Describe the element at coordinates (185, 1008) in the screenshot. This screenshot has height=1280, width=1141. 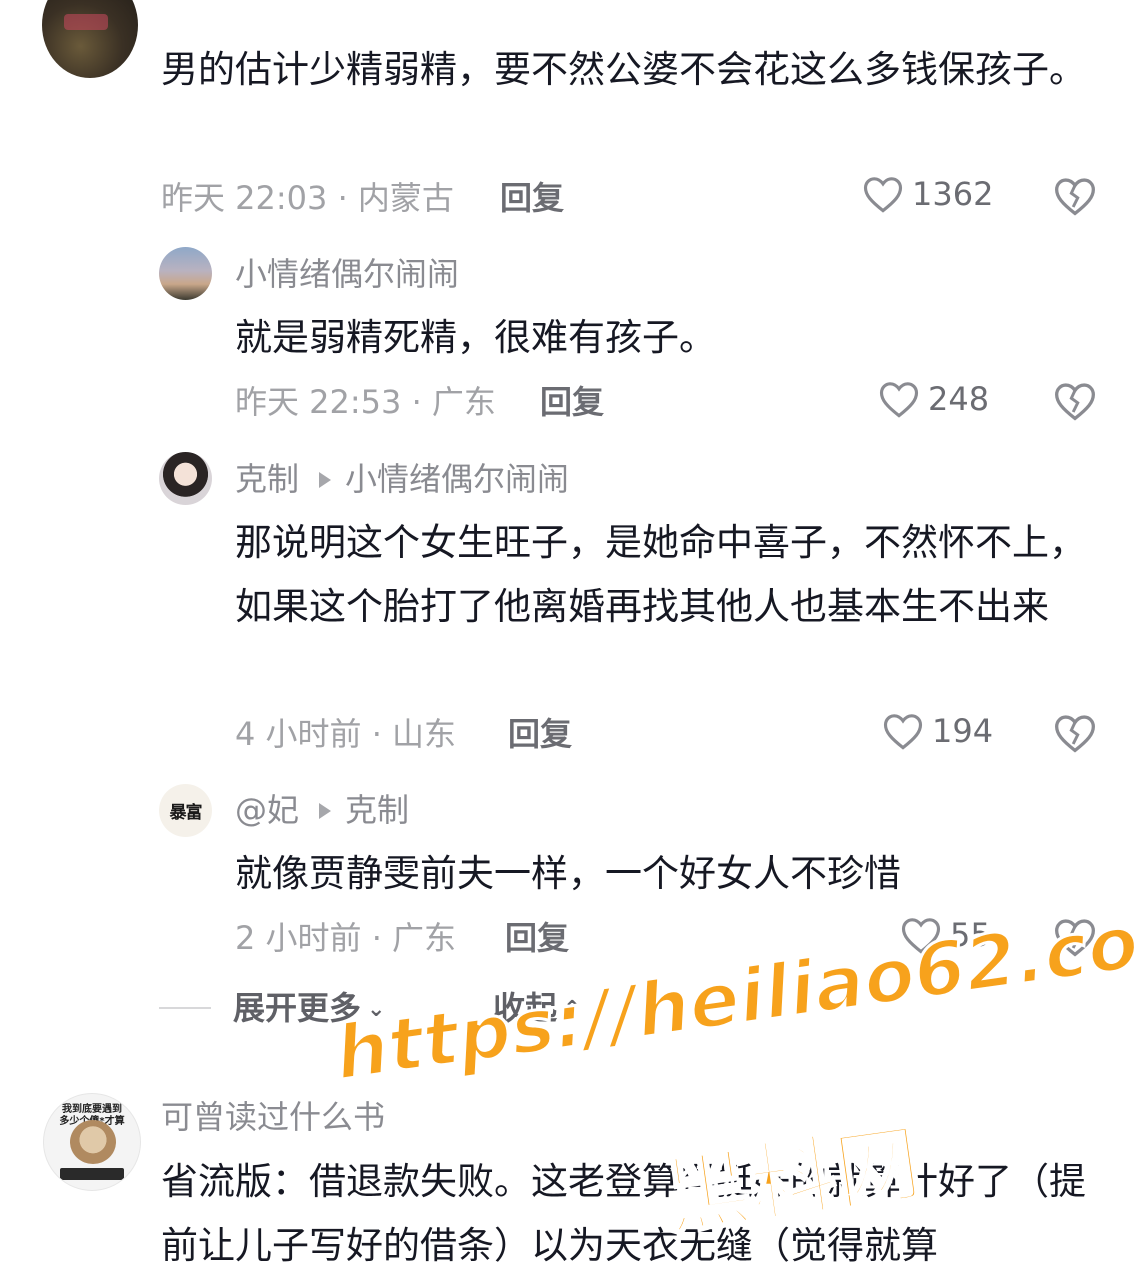
I see `thread-divider` at that location.